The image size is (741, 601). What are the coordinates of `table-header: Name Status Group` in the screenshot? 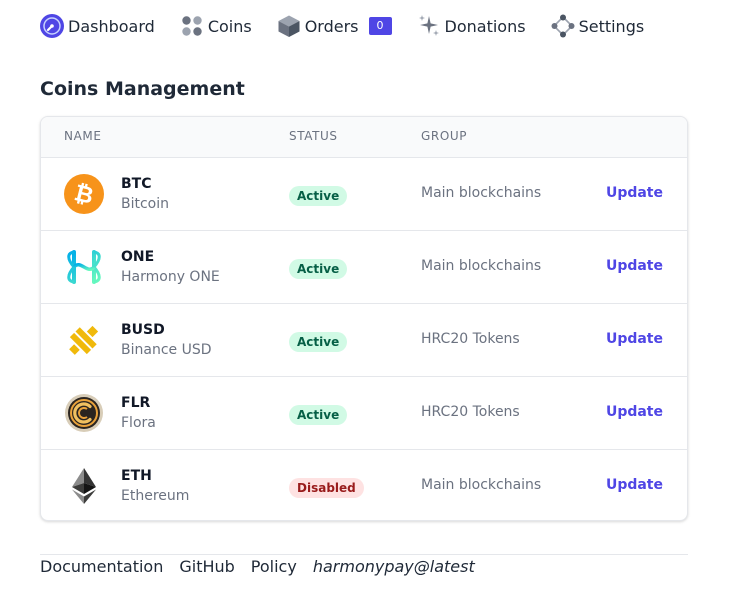 It's located at (364, 137).